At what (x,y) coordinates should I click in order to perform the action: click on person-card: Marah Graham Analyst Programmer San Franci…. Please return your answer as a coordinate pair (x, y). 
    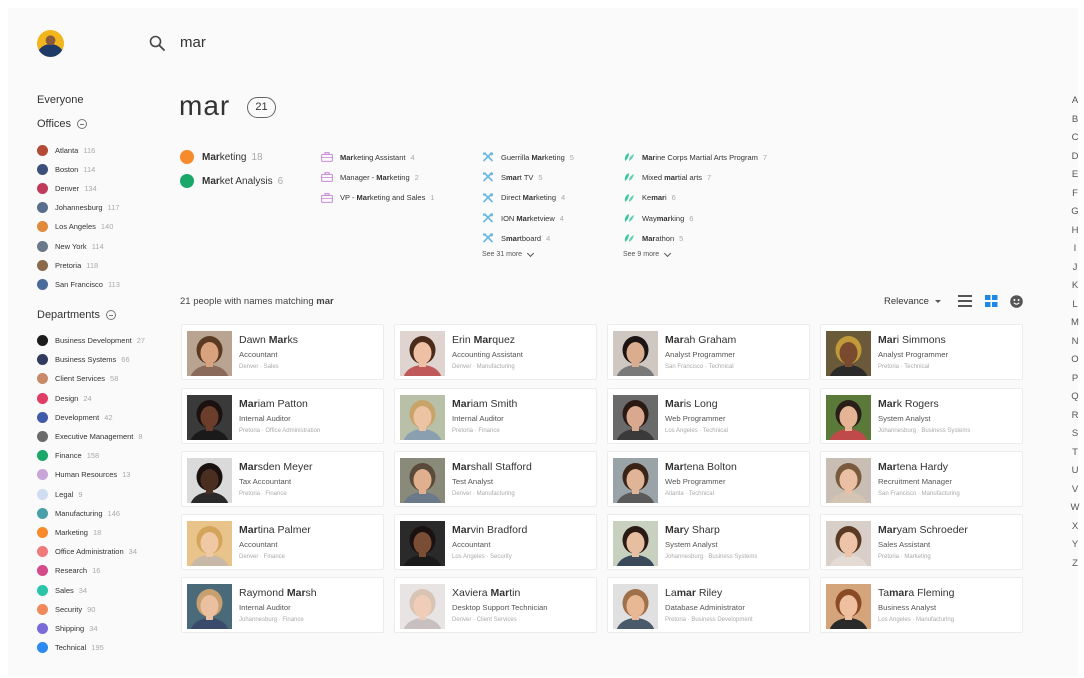
    Looking at the image, I should click on (708, 352).